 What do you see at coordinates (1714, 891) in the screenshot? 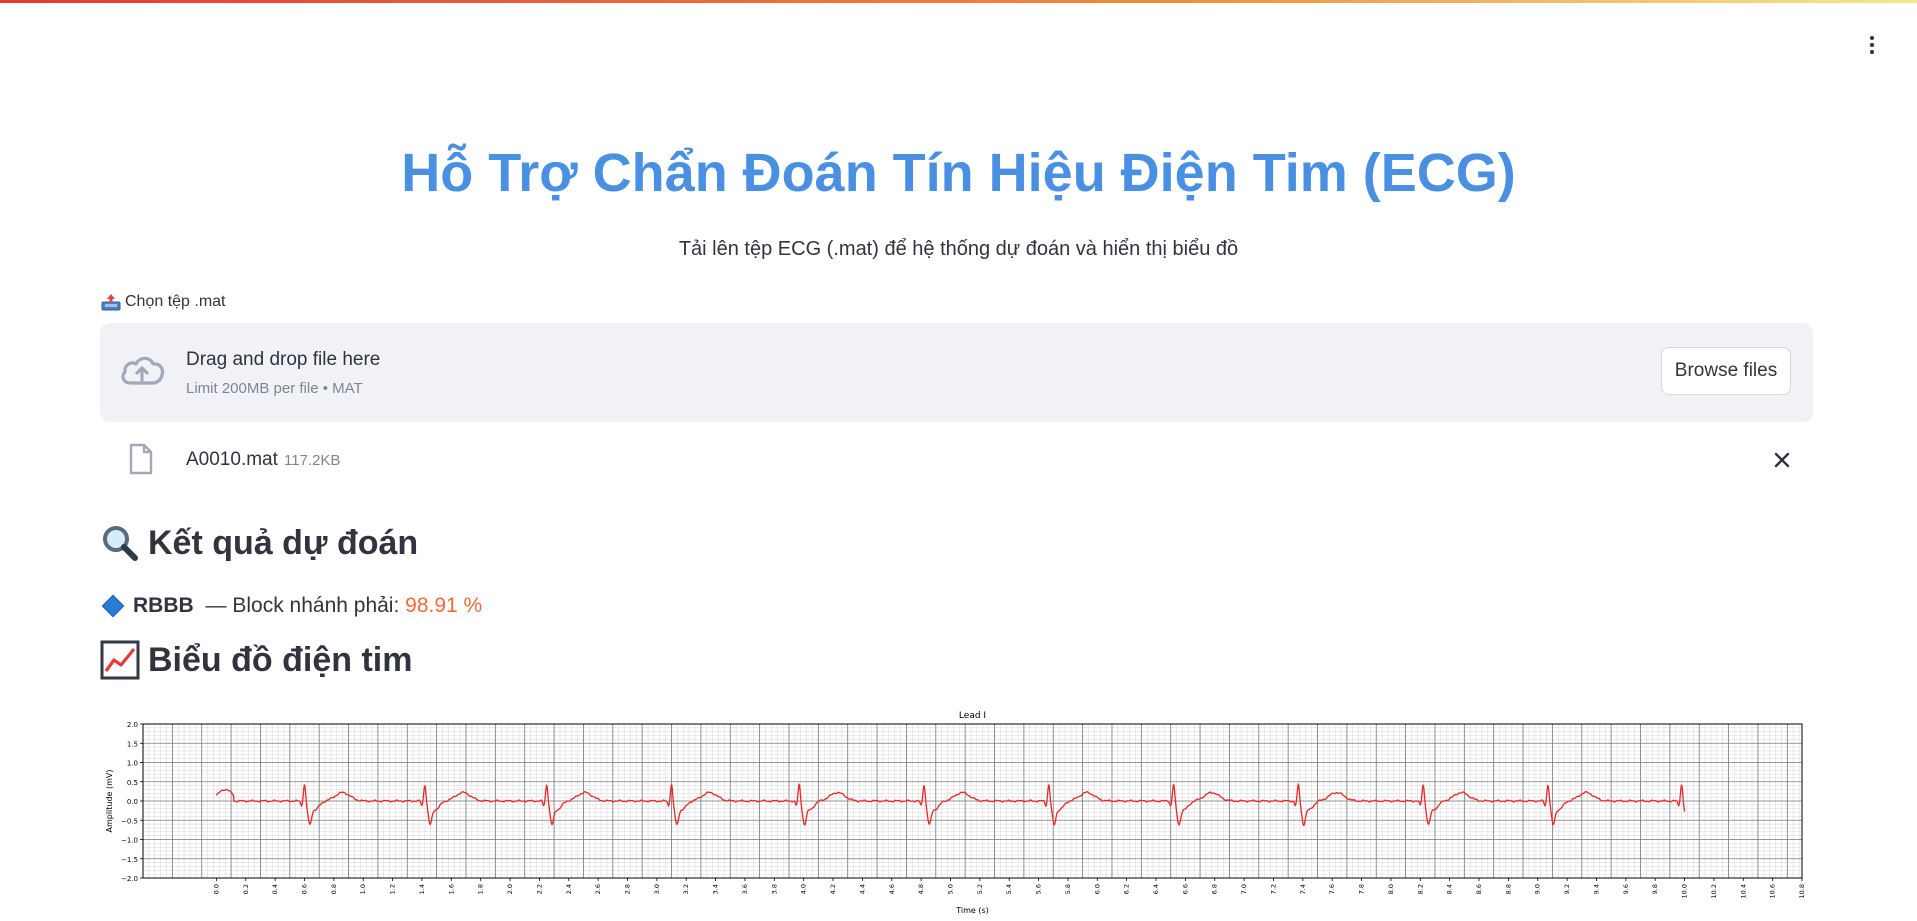
I see `x-tick-label: 10.2` at bounding box center [1714, 891].